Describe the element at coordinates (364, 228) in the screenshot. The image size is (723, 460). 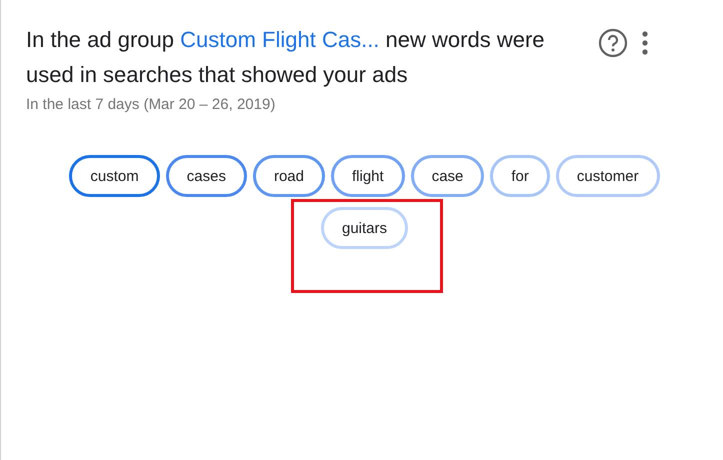
I see `word-chip: guitars` at that location.